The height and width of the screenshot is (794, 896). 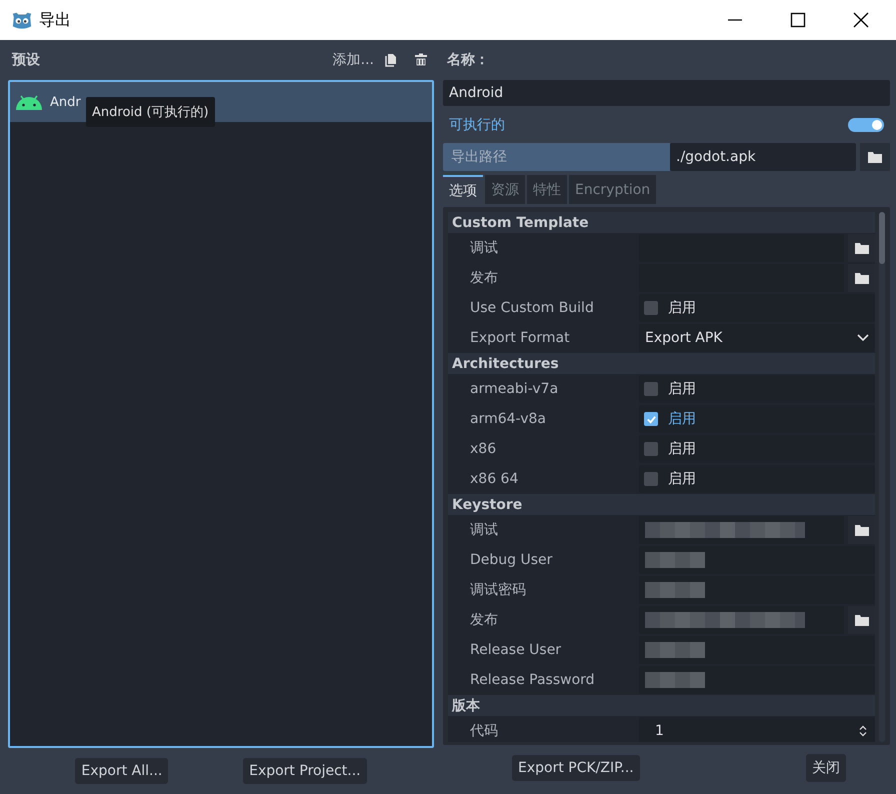 I want to click on duplicate-icon, so click(x=391, y=60).